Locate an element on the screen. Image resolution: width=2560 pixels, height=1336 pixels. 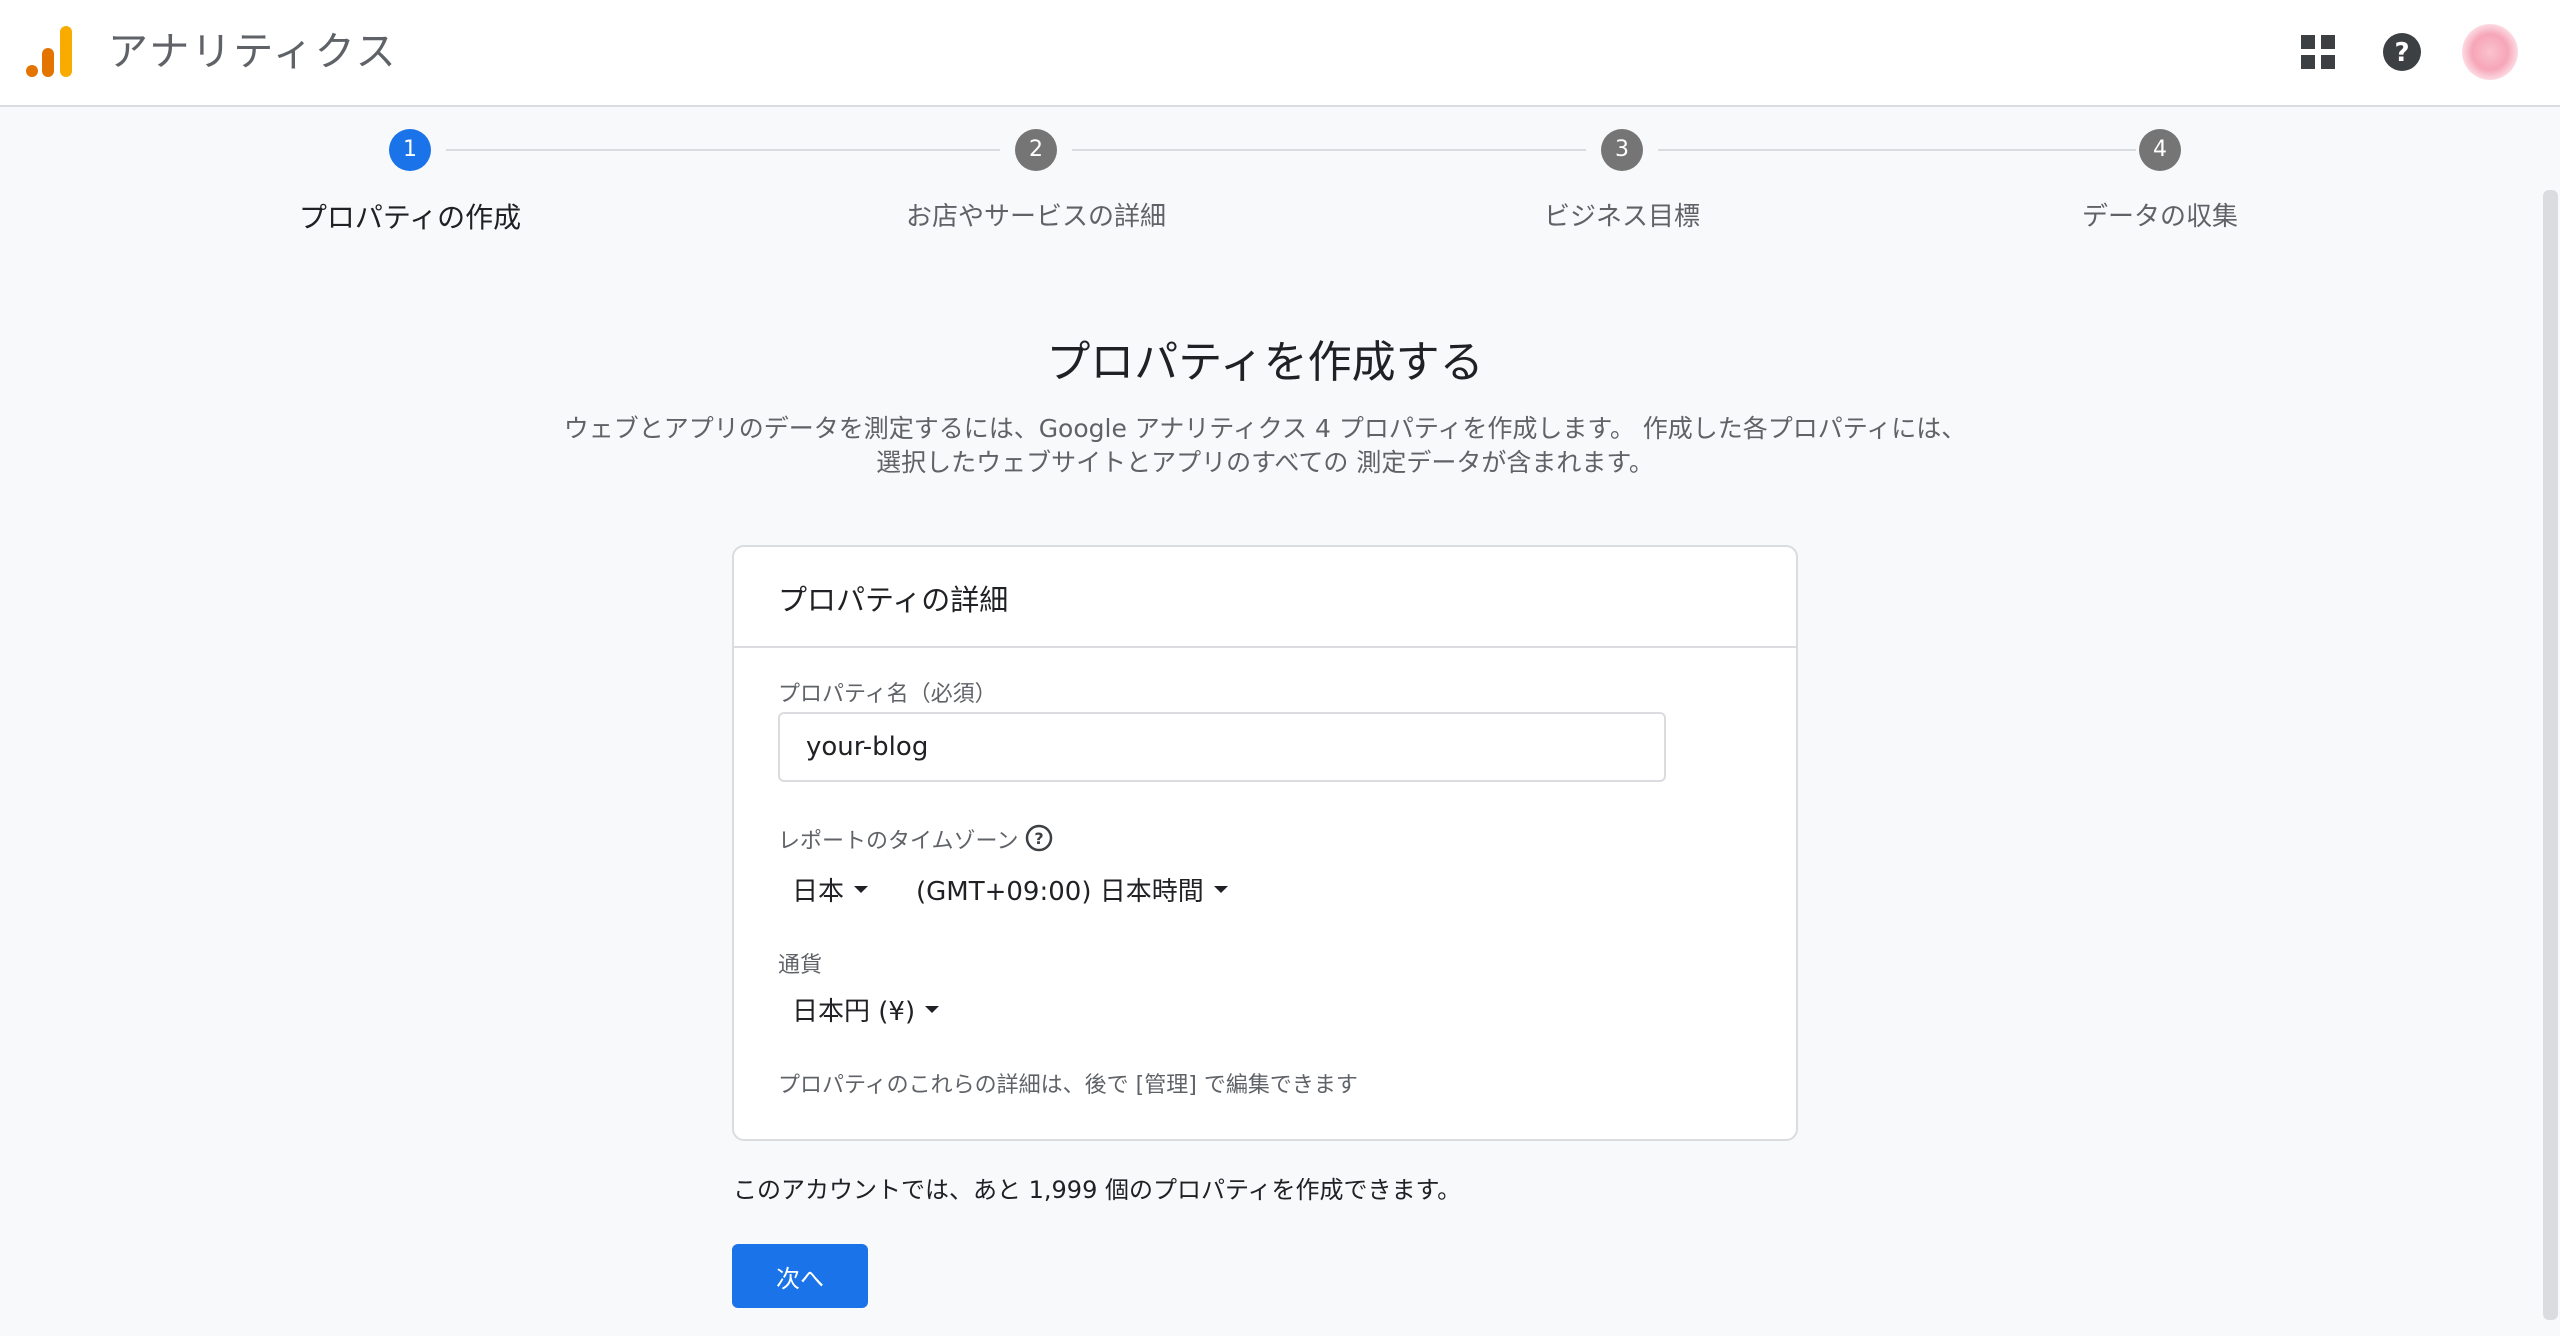
help-icon: ? is located at coordinates (2402, 52).